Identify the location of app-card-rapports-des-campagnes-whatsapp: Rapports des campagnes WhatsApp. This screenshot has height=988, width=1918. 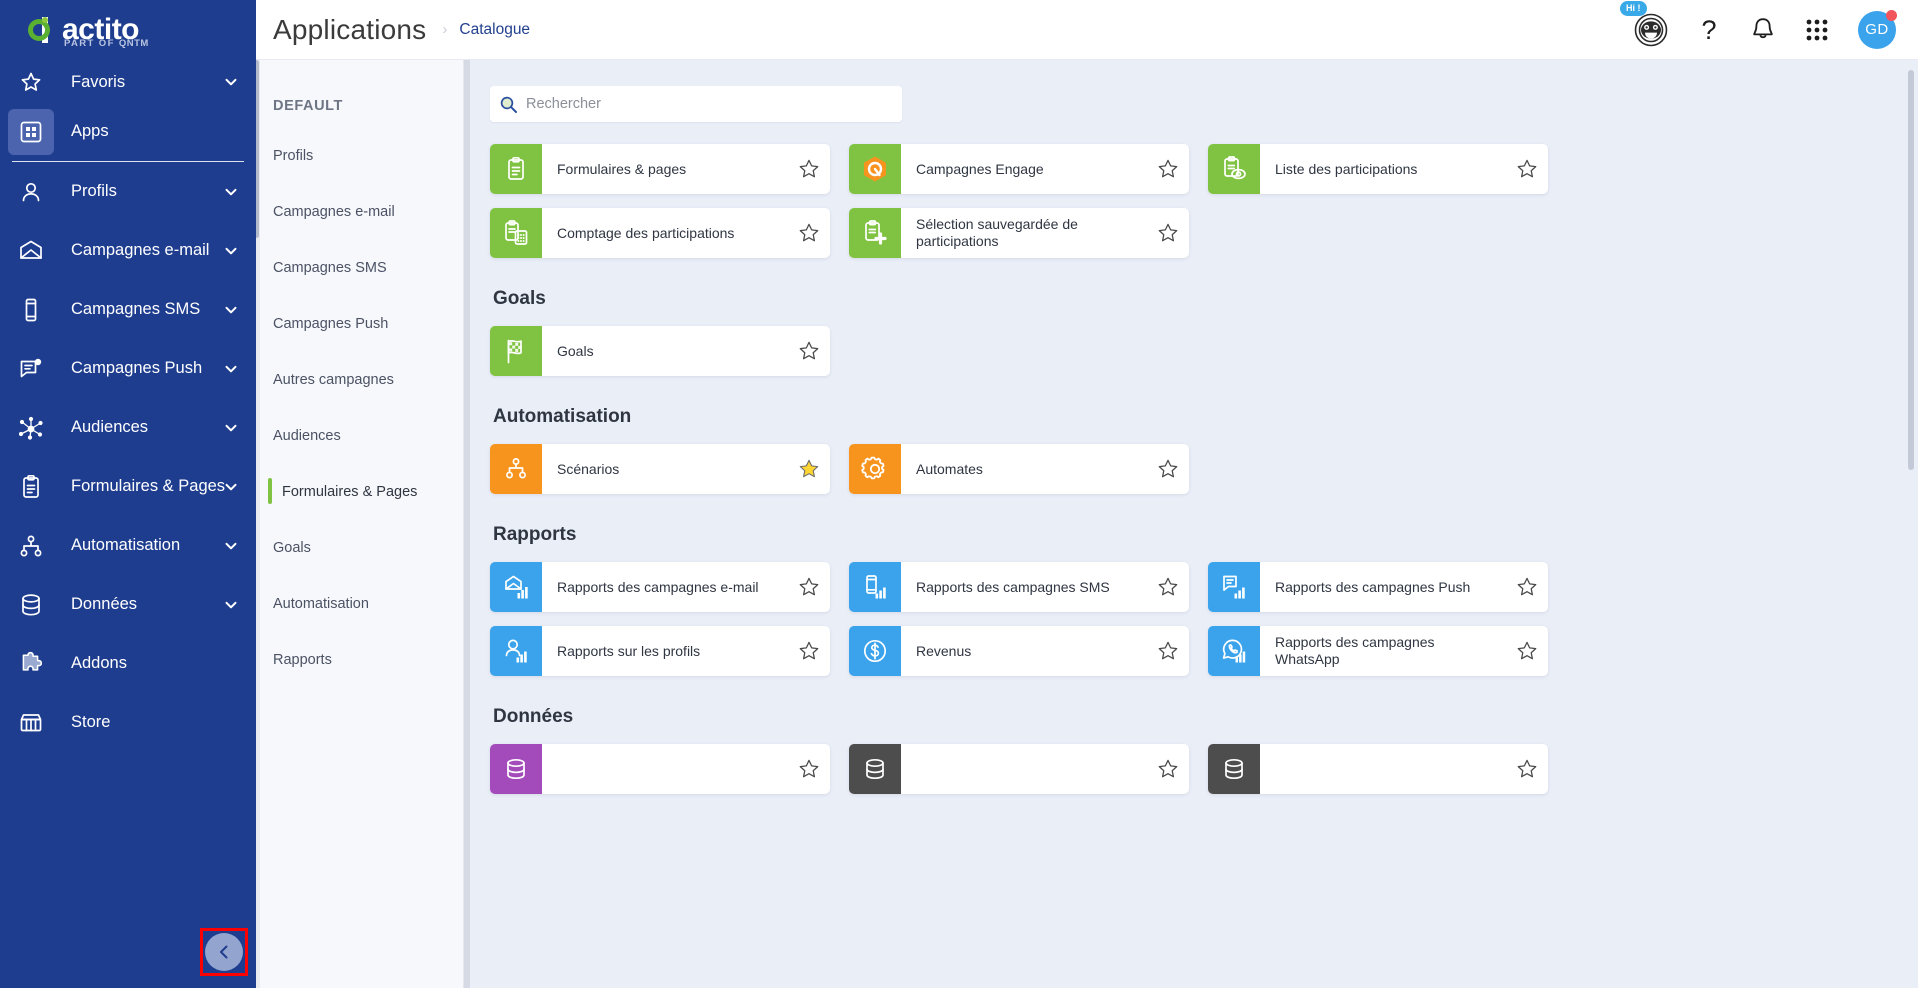
(1378, 651).